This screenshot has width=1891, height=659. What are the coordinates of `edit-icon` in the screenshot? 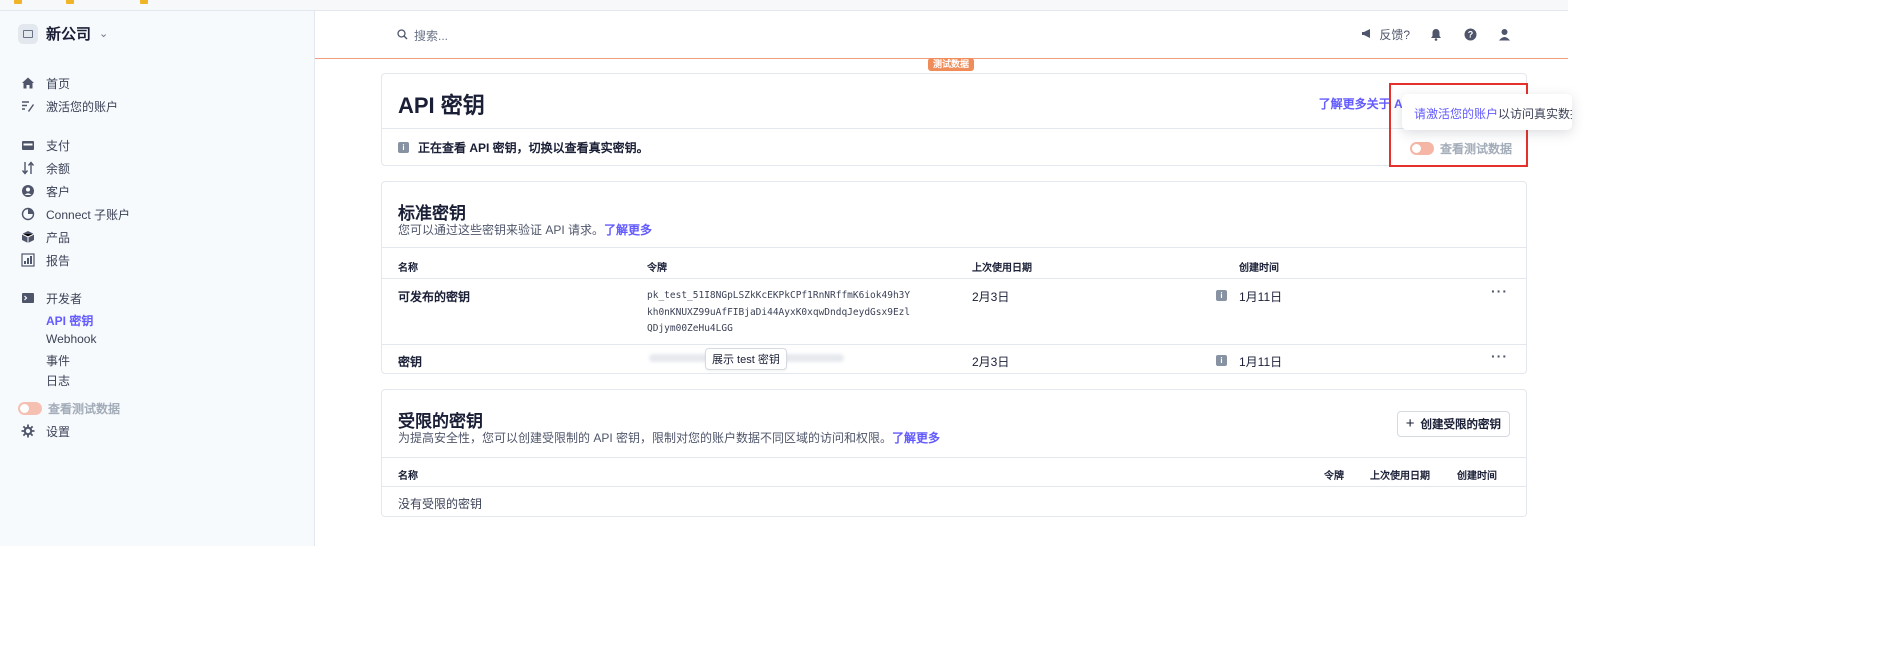 It's located at (27, 106).